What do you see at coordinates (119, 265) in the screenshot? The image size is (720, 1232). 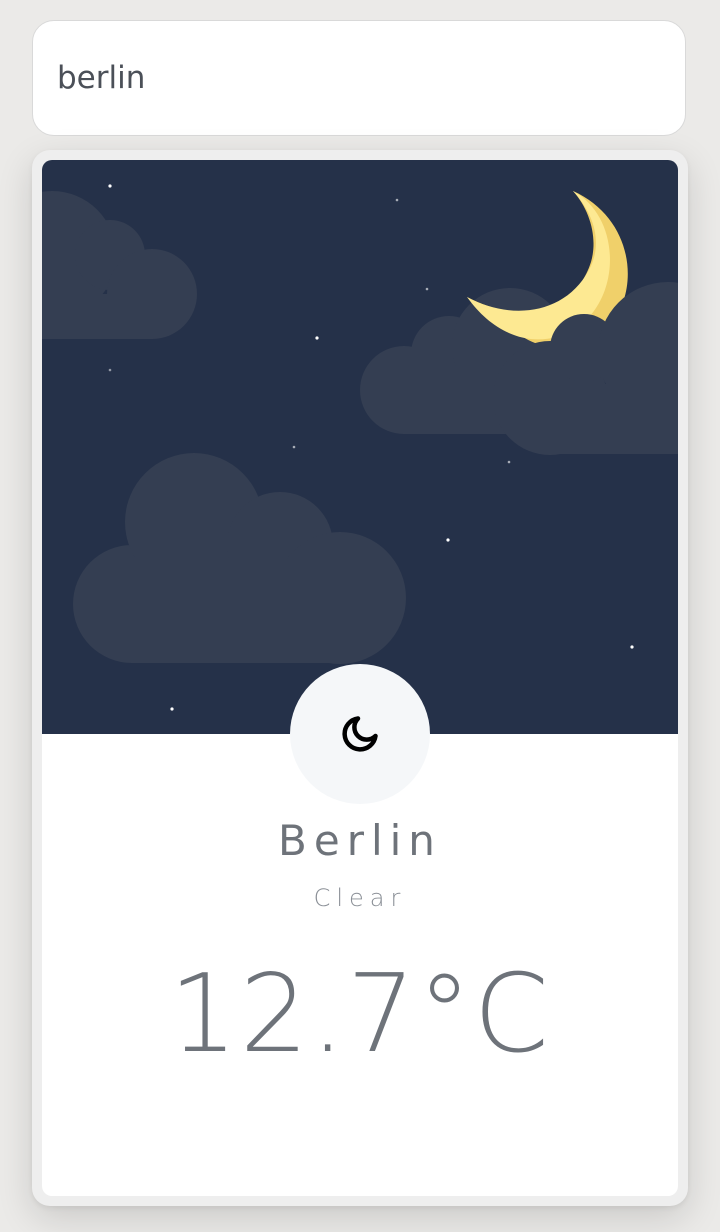 I see `cloud-top-left` at bounding box center [119, 265].